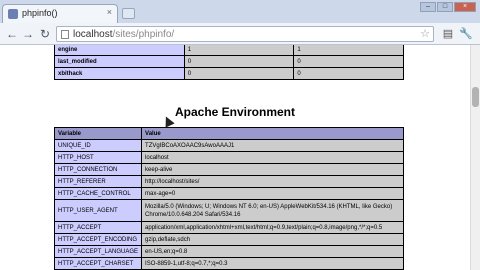  Describe the element at coordinates (272, 251) in the screenshot. I see `variable-value-cell: en-US,en;q=0.8` at that location.